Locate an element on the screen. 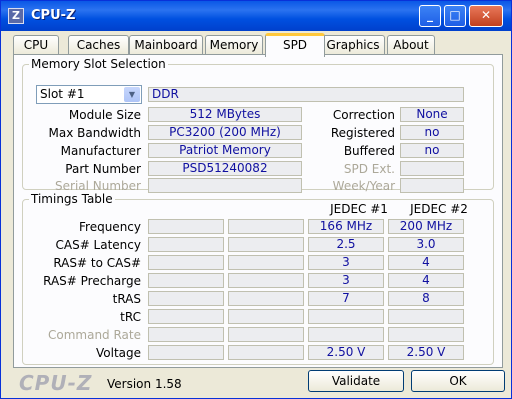 The width and height of the screenshot is (512, 399). buffered-label: Buffered is located at coordinates (369, 151).